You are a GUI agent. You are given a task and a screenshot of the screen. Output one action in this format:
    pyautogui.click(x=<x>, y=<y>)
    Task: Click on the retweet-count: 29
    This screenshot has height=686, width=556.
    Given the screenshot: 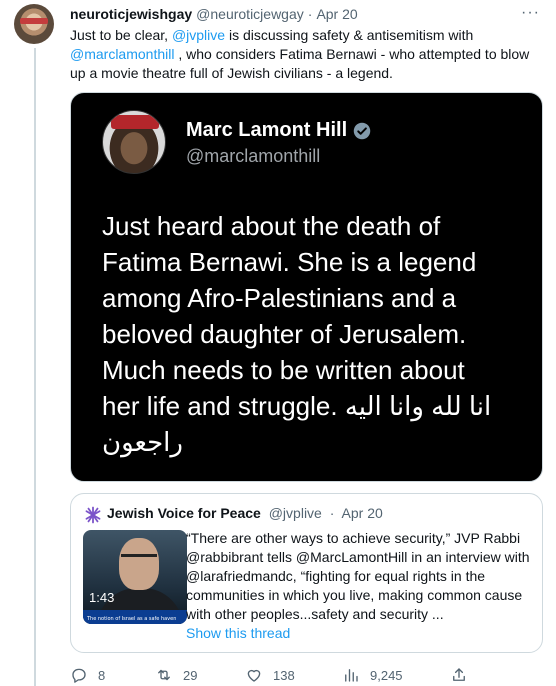 What is the action you would take?
    pyautogui.click(x=190, y=675)
    